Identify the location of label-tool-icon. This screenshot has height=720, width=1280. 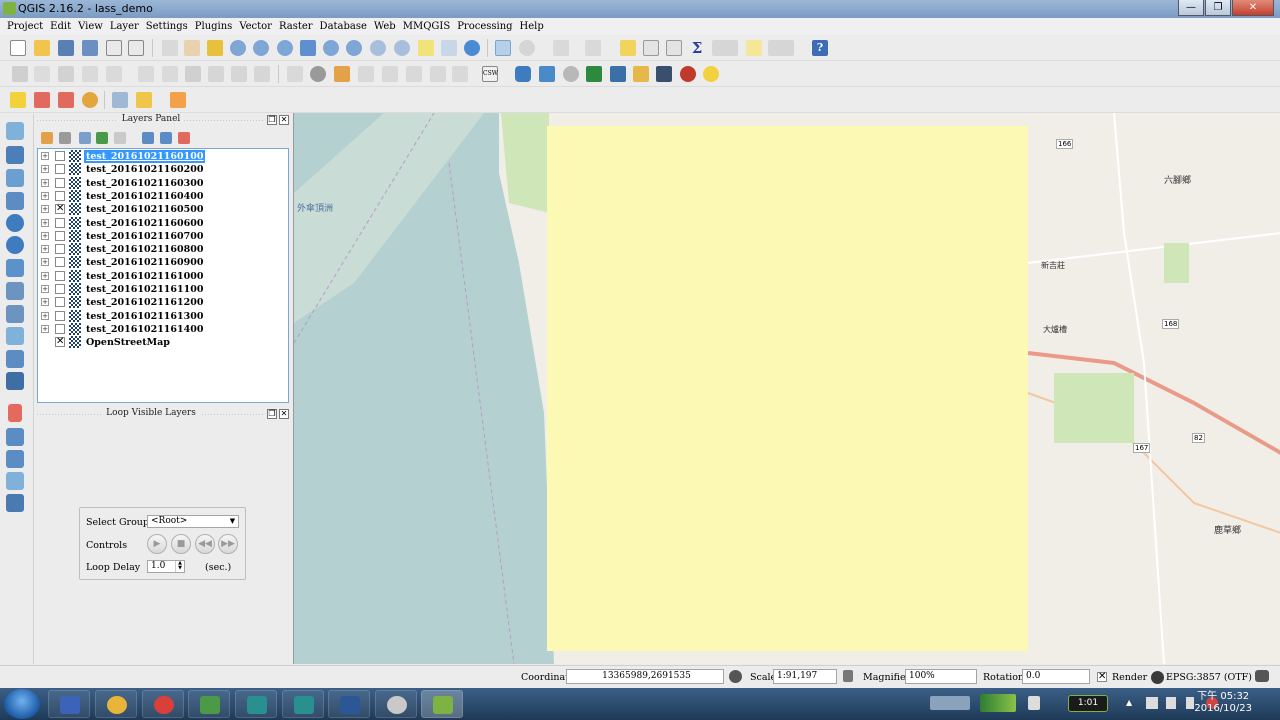
(295, 74).